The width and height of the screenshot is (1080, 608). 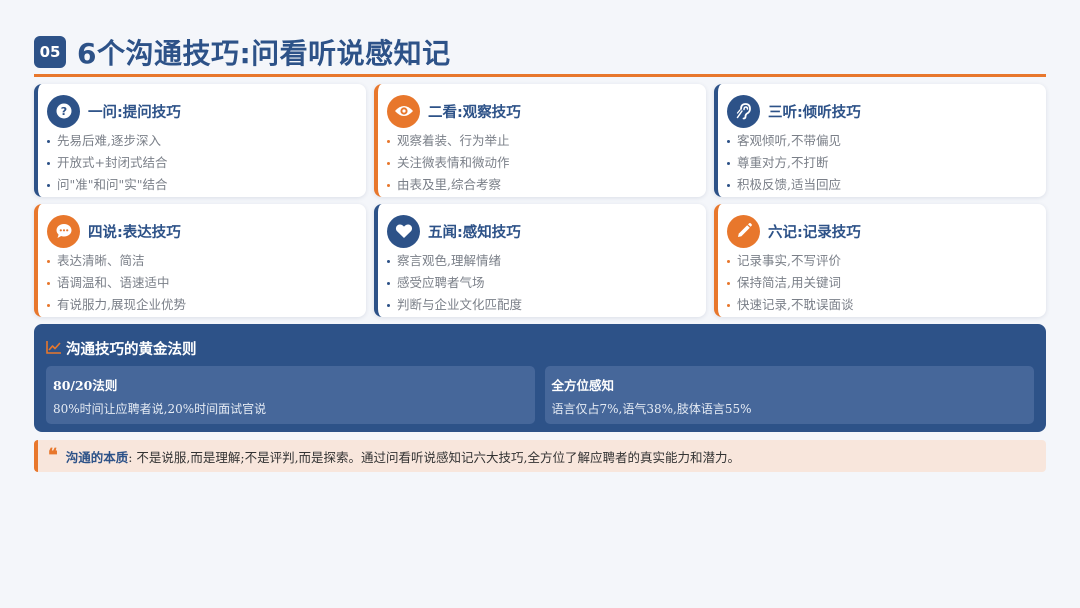 What do you see at coordinates (743, 231) in the screenshot?
I see `pencil-icon` at bounding box center [743, 231].